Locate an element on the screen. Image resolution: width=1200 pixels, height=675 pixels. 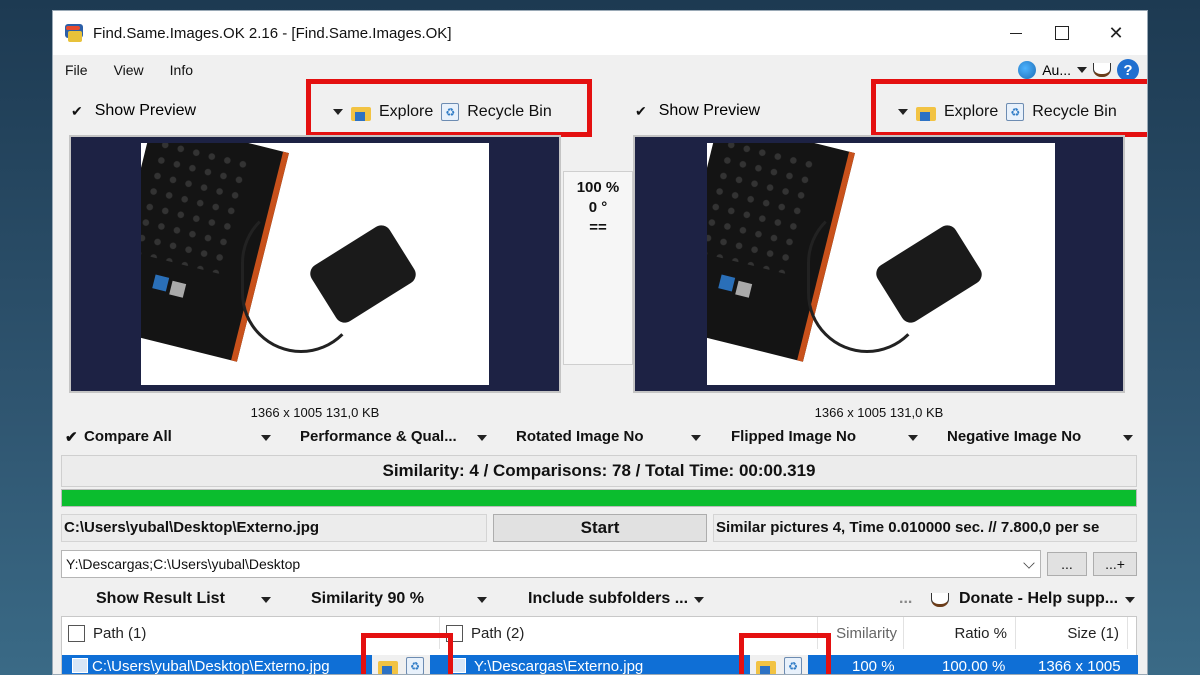
equality-indicator: == is located at coordinates (598, 227).